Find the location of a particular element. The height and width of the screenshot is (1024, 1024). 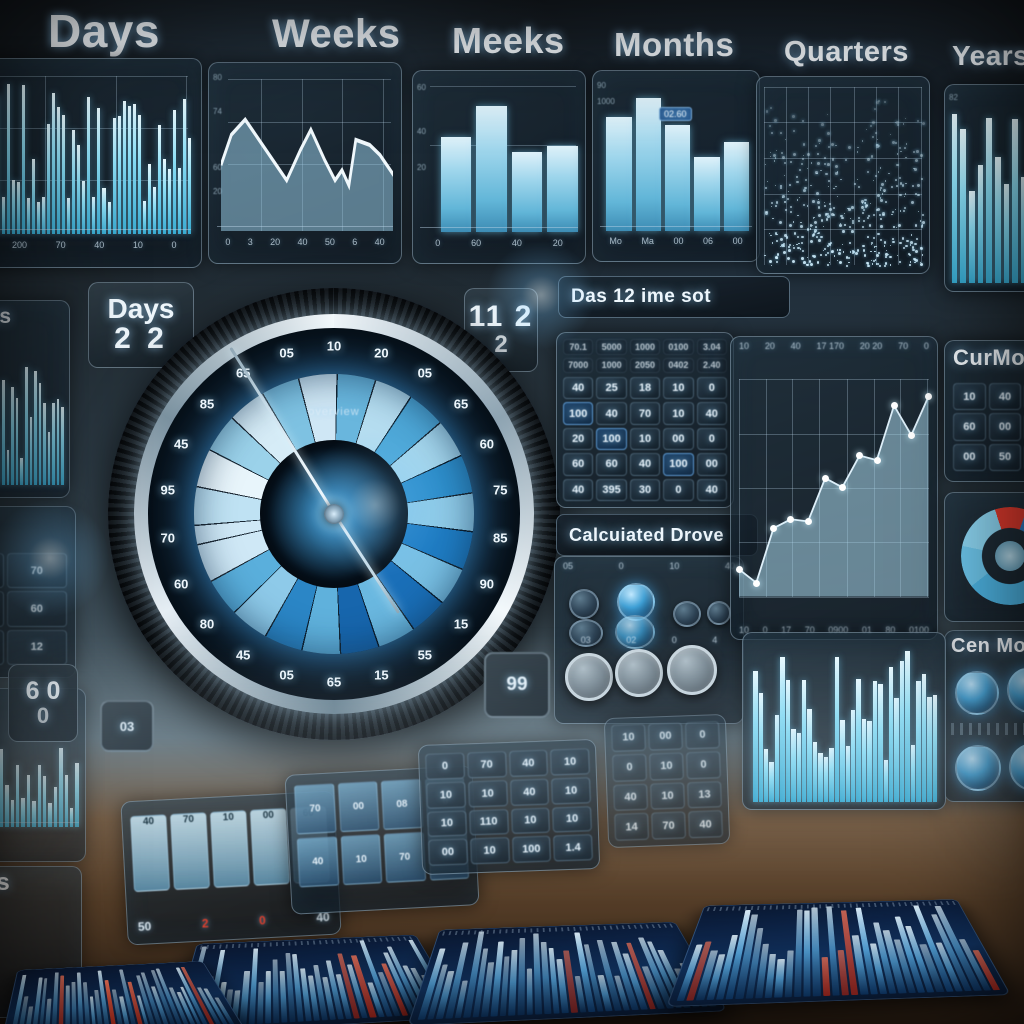

grid-cell: 2.40 is located at coordinates (711, 365).